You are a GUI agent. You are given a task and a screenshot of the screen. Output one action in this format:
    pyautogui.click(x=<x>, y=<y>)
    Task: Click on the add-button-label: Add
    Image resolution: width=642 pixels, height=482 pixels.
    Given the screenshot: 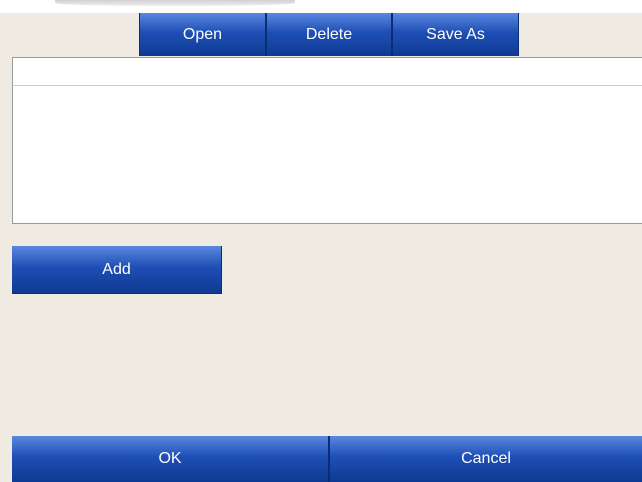 What is the action you would take?
    pyautogui.click(x=116, y=269)
    